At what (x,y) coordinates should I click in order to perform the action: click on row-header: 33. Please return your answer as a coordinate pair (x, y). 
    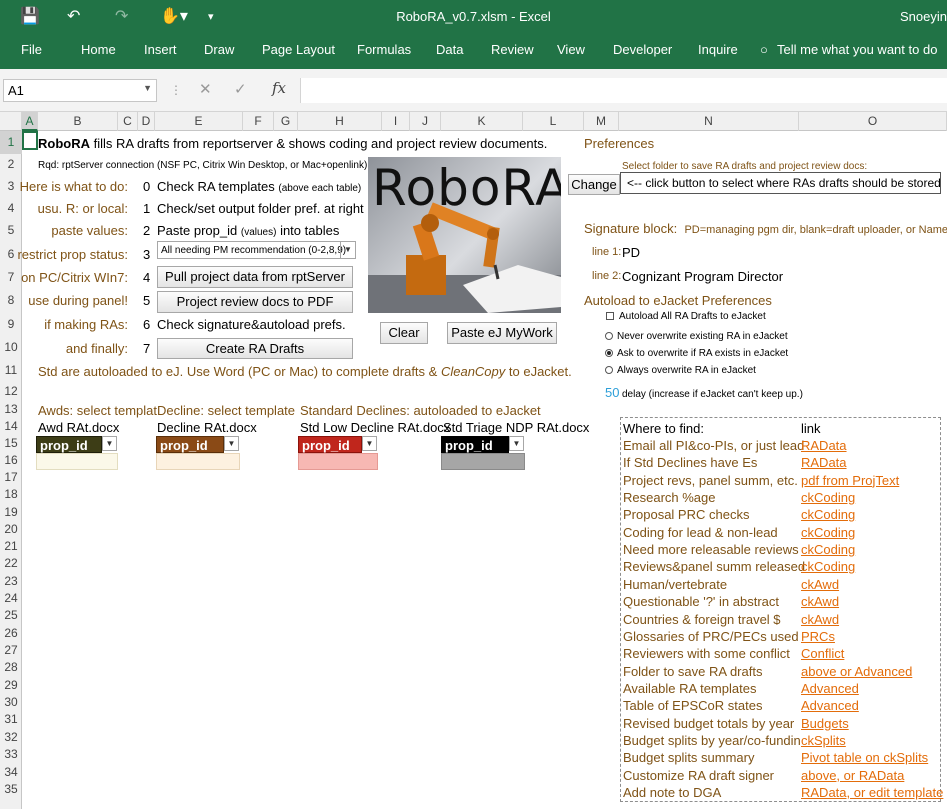
    Looking at the image, I should click on (11, 754).